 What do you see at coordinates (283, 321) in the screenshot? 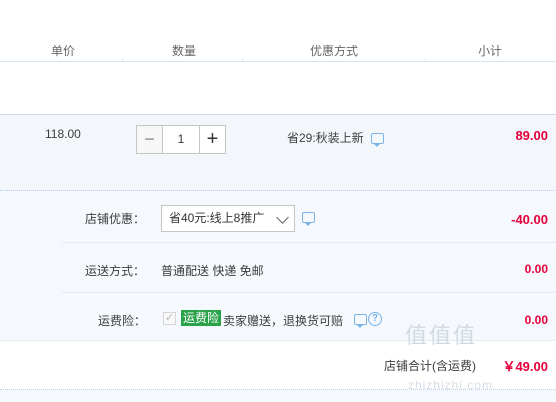
I see `insurance-description: 卖家赠送，退换货可赔` at bounding box center [283, 321].